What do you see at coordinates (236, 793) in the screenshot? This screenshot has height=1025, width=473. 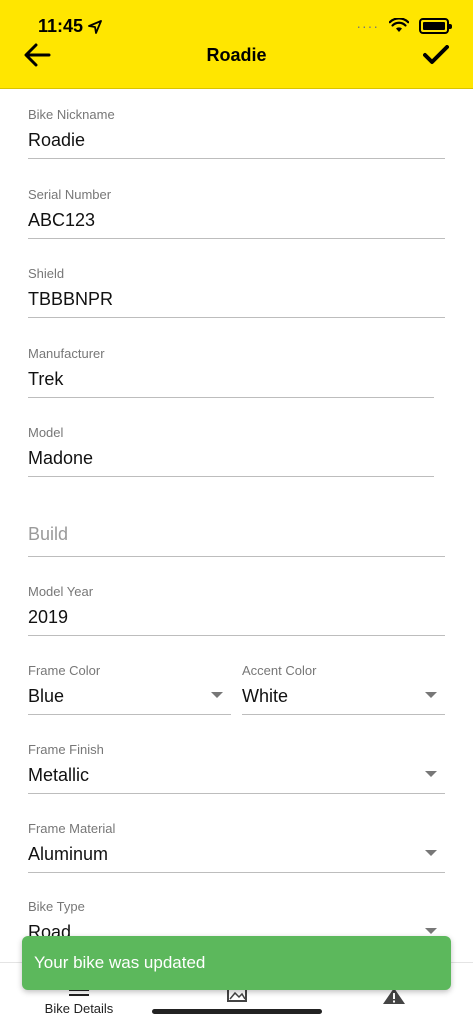 I see `frame-finish-underline` at bounding box center [236, 793].